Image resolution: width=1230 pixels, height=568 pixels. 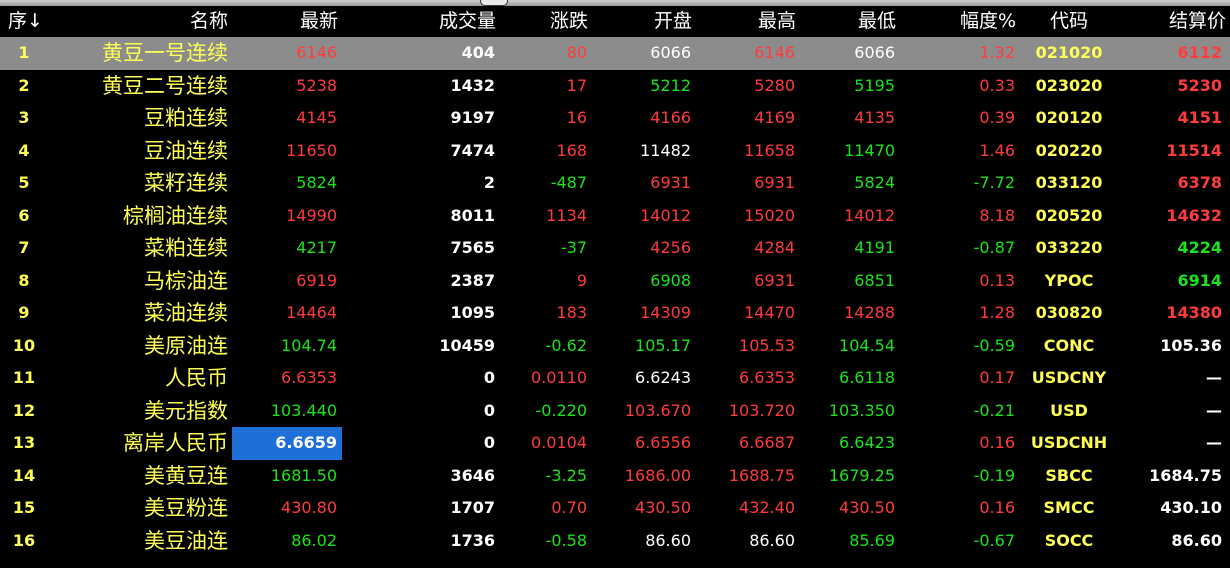 What do you see at coordinates (1174, 411) in the screenshot?
I see `settle-price: —` at bounding box center [1174, 411].